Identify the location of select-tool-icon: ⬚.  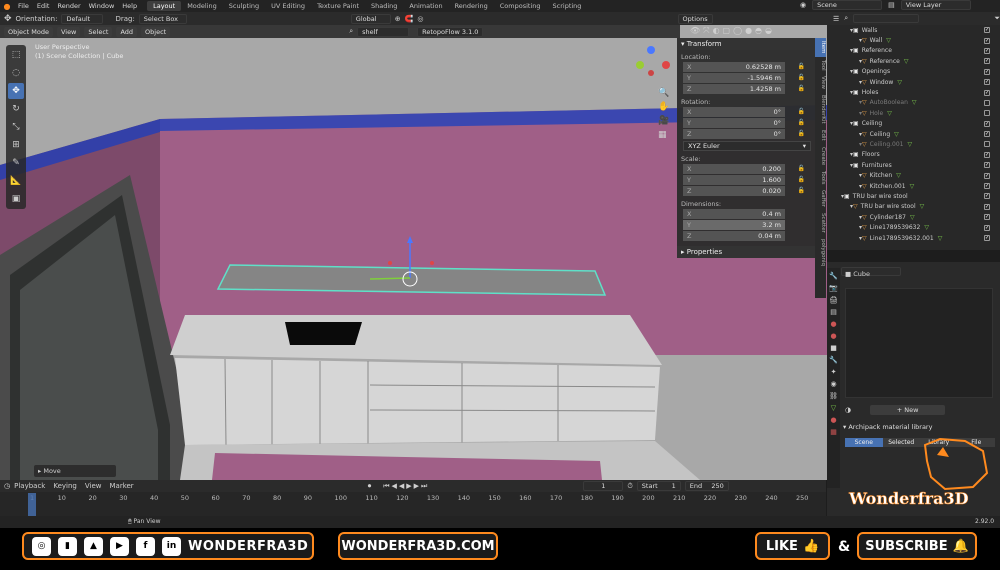
(16, 55).